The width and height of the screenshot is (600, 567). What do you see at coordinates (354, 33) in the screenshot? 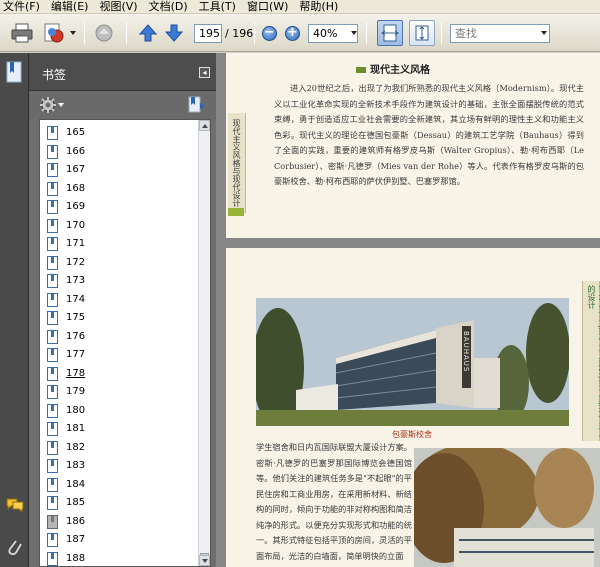
I see `zoom-dropdown-icon` at bounding box center [354, 33].